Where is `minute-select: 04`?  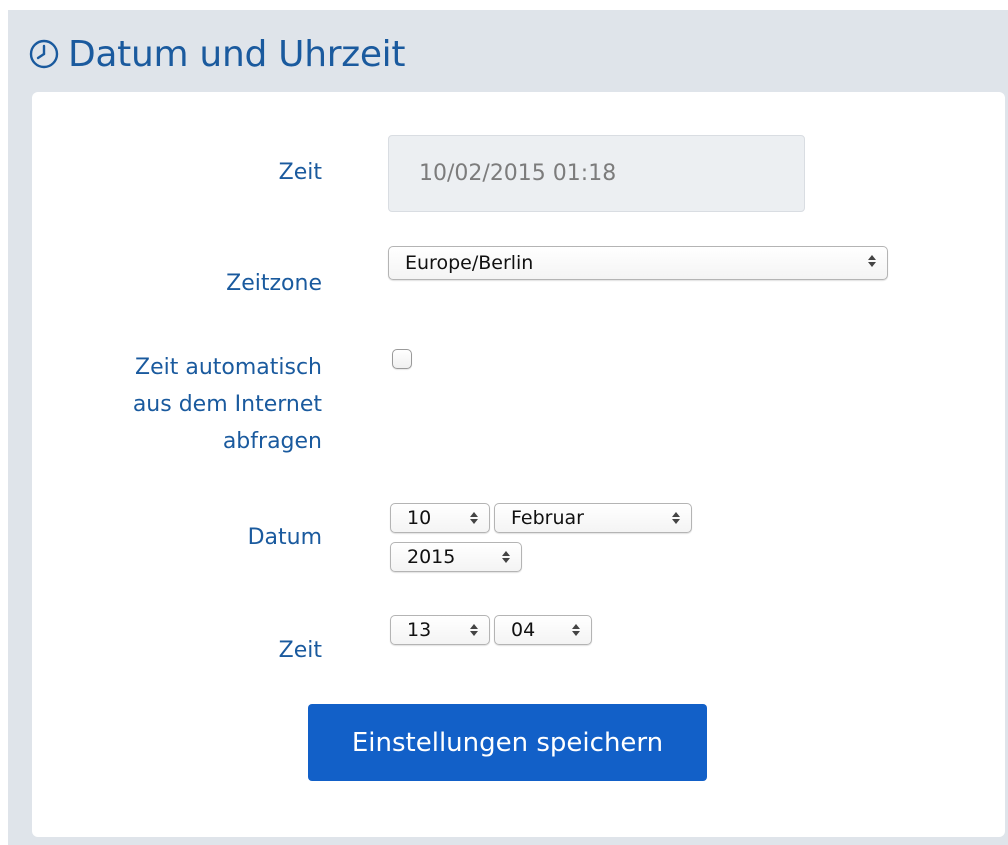 minute-select: 04 is located at coordinates (543, 630).